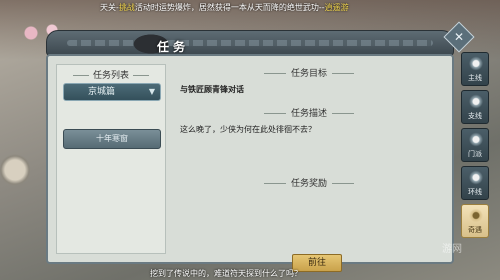 The width and height of the screenshot is (500, 280). Describe the element at coordinates (111, 159) in the screenshot. I see `task-list: 任务列表 京城篇 ▼ 十年寒窗` at that location.